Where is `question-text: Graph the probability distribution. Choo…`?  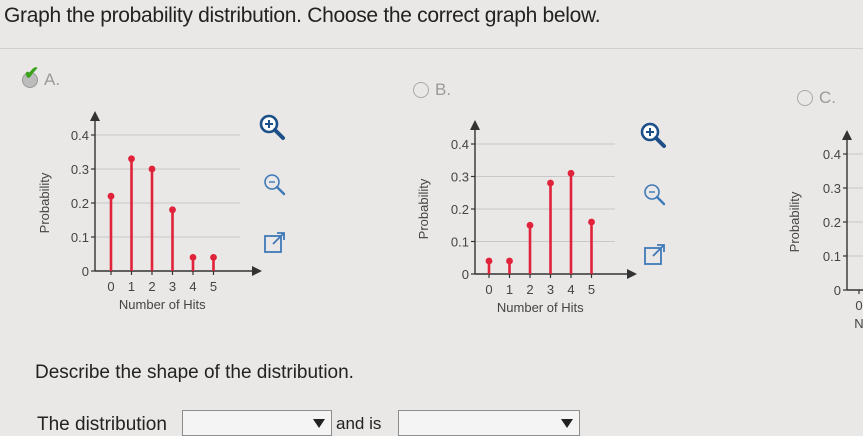 question-text: Graph the probability distribution. Choo… is located at coordinates (302, 15).